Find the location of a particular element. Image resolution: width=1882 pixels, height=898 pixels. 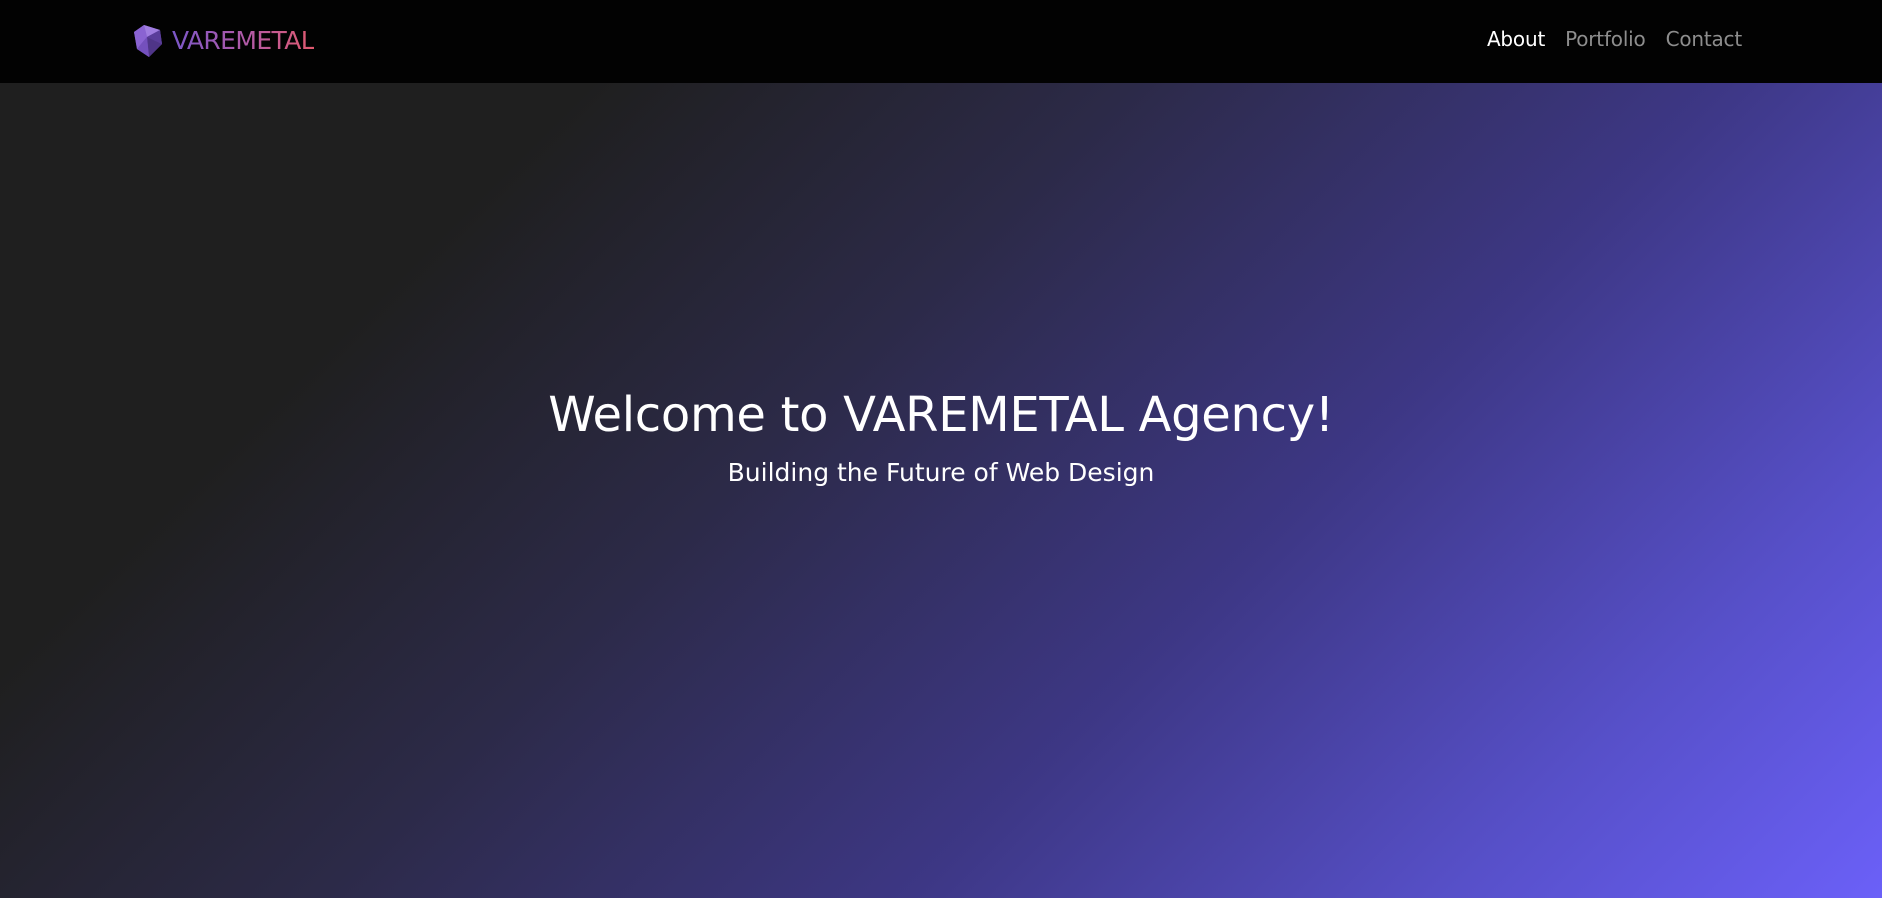

main-nav: About Portfolio Contact is located at coordinates (1604, 39).